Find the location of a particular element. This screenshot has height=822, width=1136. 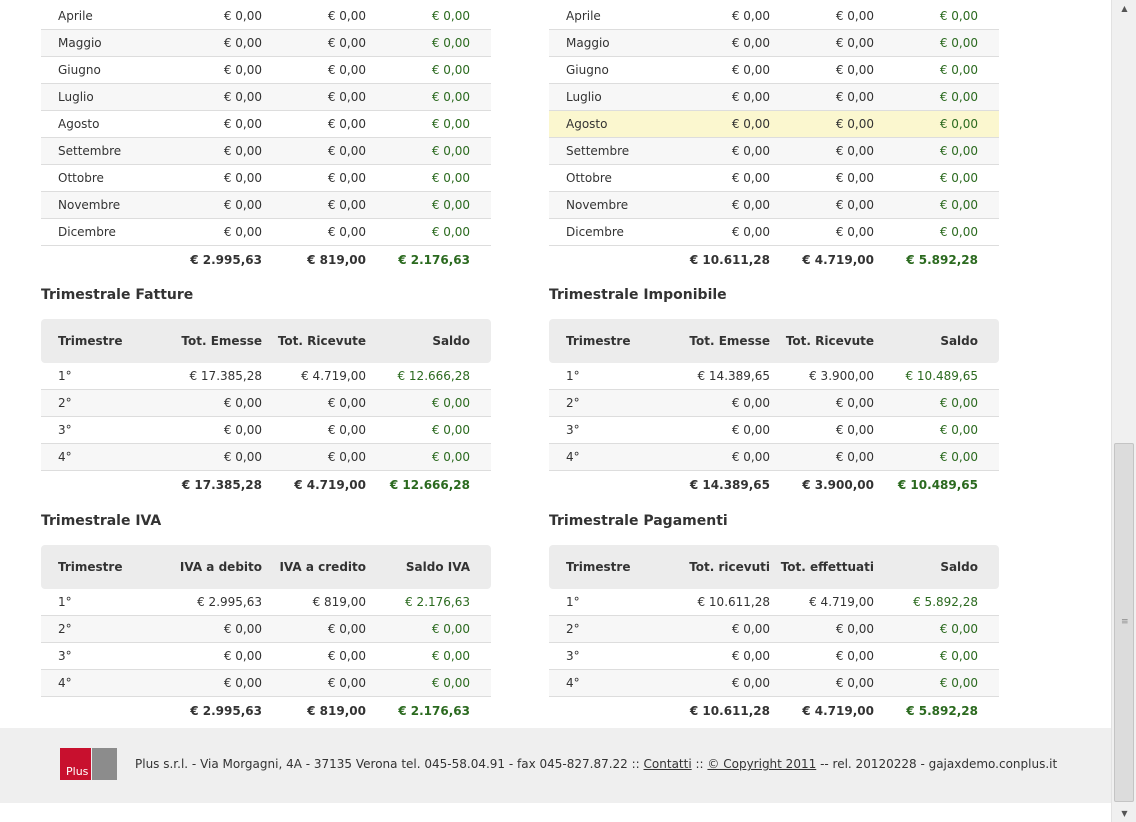

table-row: Maggio € 0,00 € 0,00 € 0,00 is located at coordinates (774, 43).